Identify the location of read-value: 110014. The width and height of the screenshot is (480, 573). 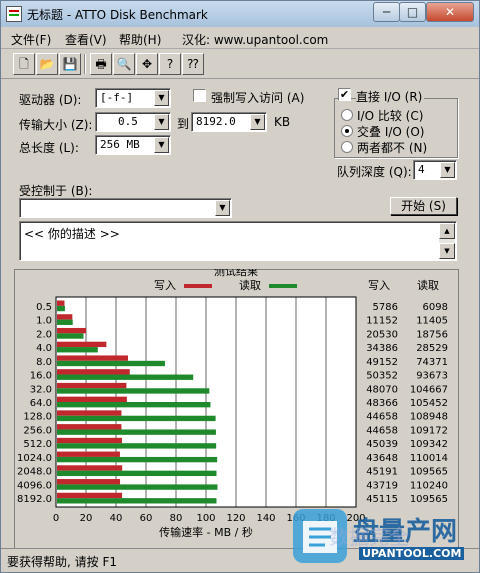
(429, 458).